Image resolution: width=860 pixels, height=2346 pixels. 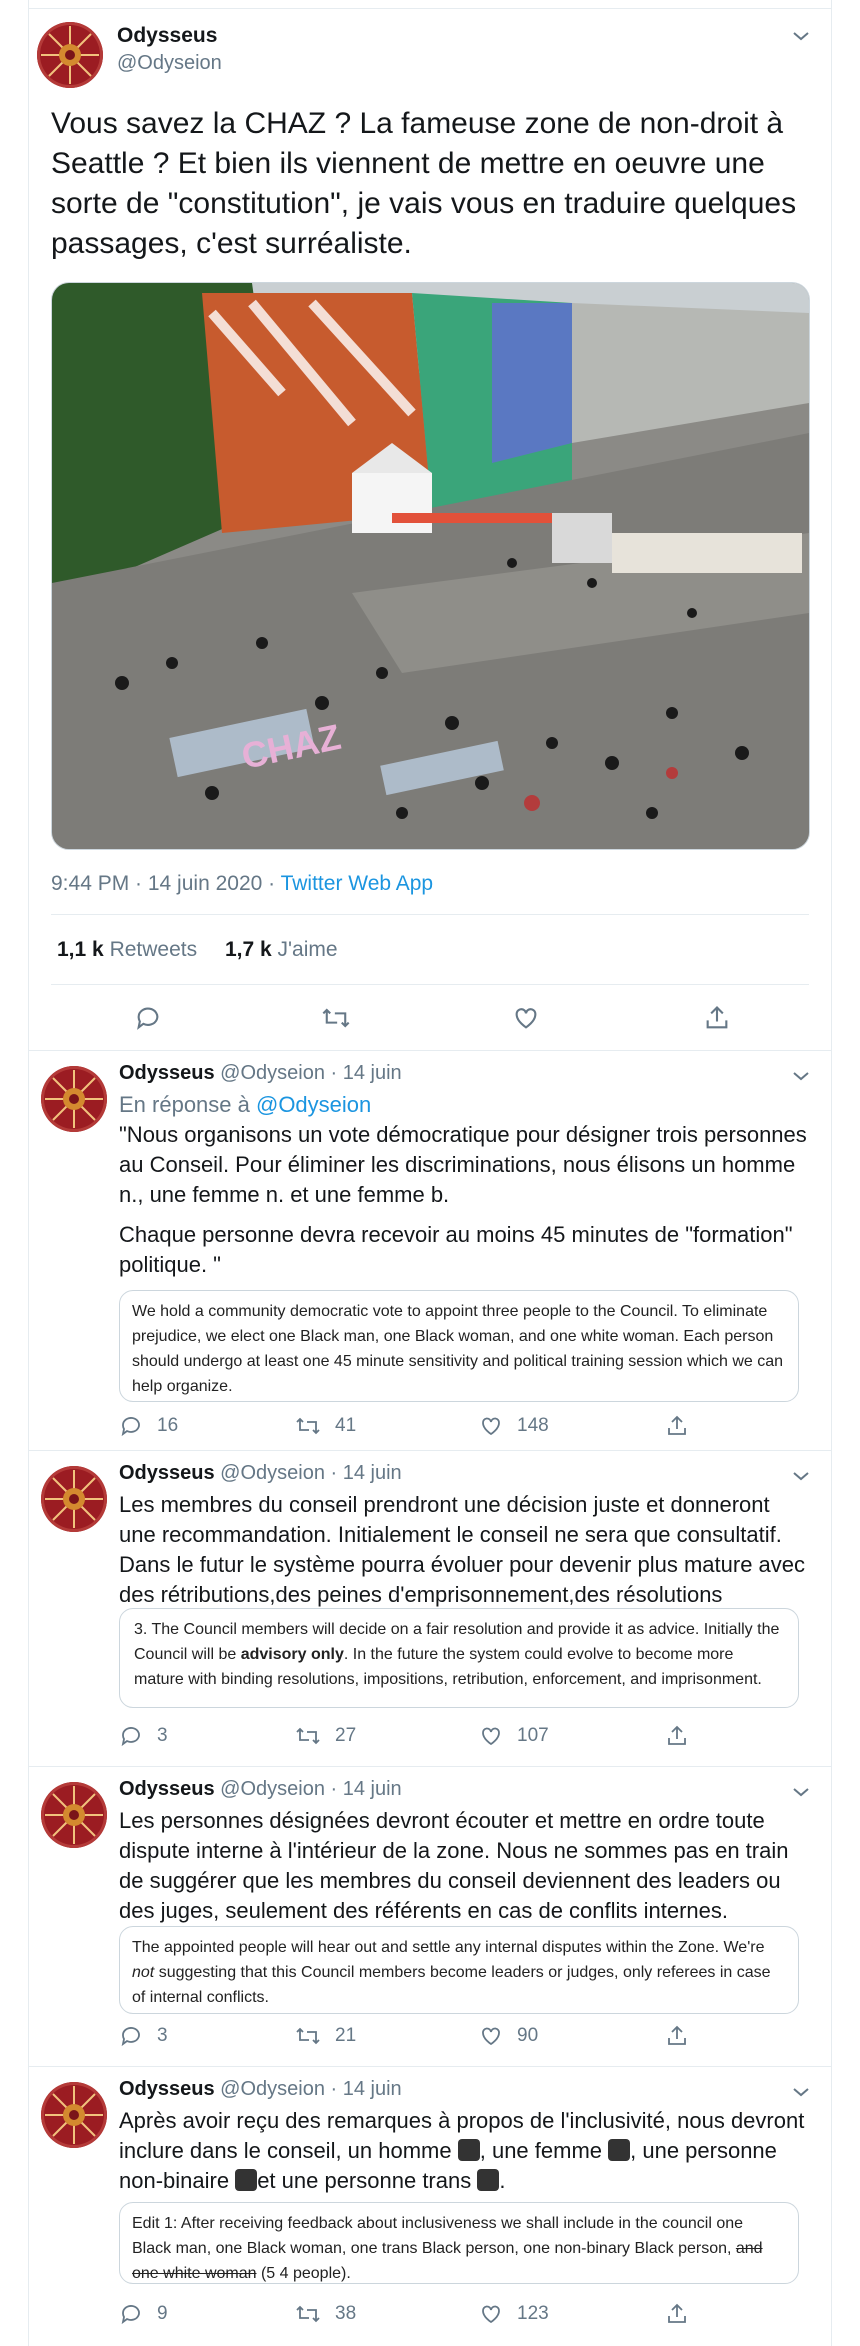 What do you see at coordinates (346, 2035) in the screenshot?
I see `retweet-count: 21` at bounding box center [346, 2035].